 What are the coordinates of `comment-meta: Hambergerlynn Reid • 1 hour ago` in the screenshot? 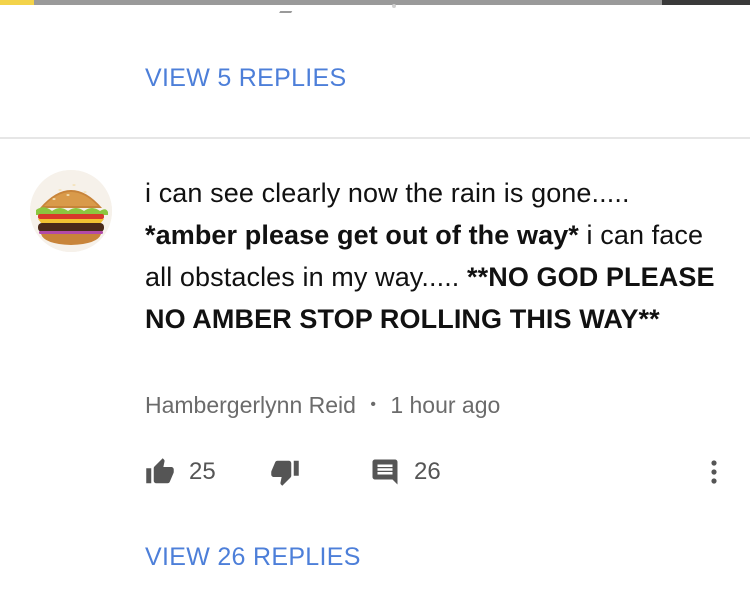 It's located at (322, 405).